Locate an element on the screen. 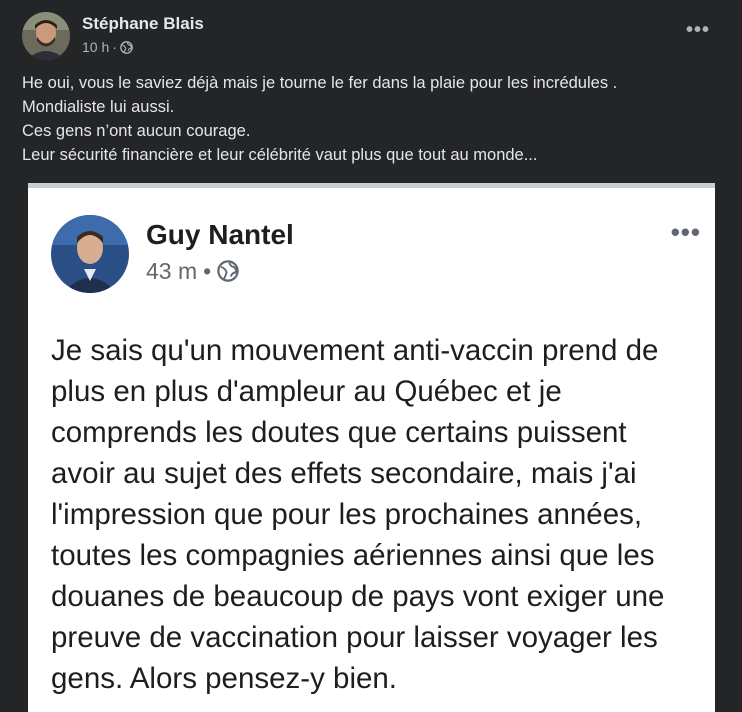 The height and width of the screenshot is (712, 742). shared-post-subline: 43 m • is located at coordinates (220, 271).